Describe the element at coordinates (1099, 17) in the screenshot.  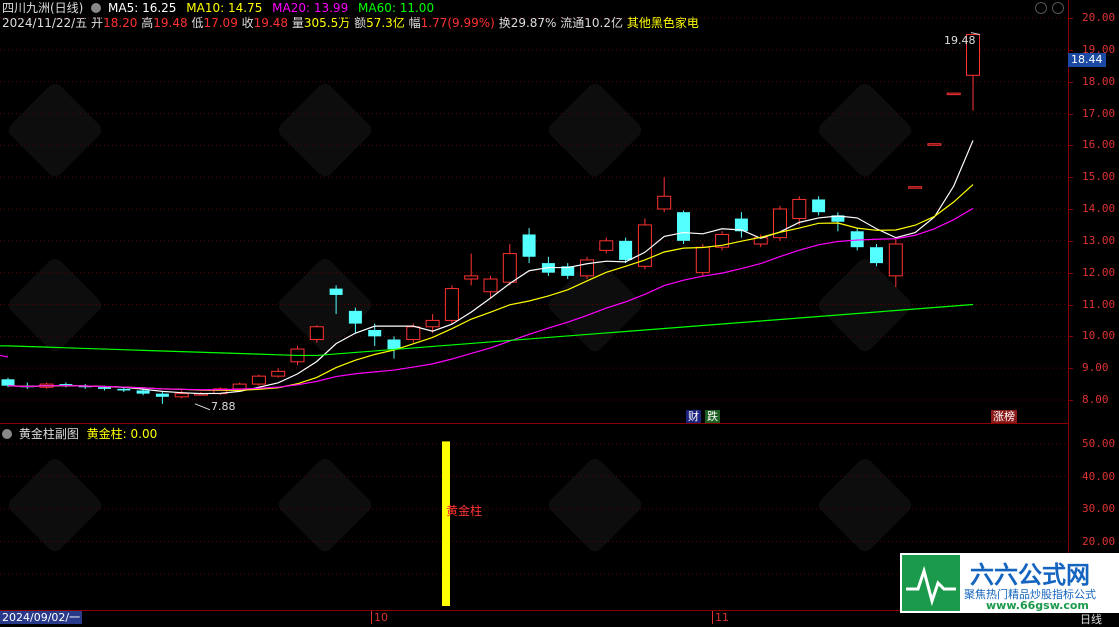
I see `price-tick-label: 20.00` at that location.